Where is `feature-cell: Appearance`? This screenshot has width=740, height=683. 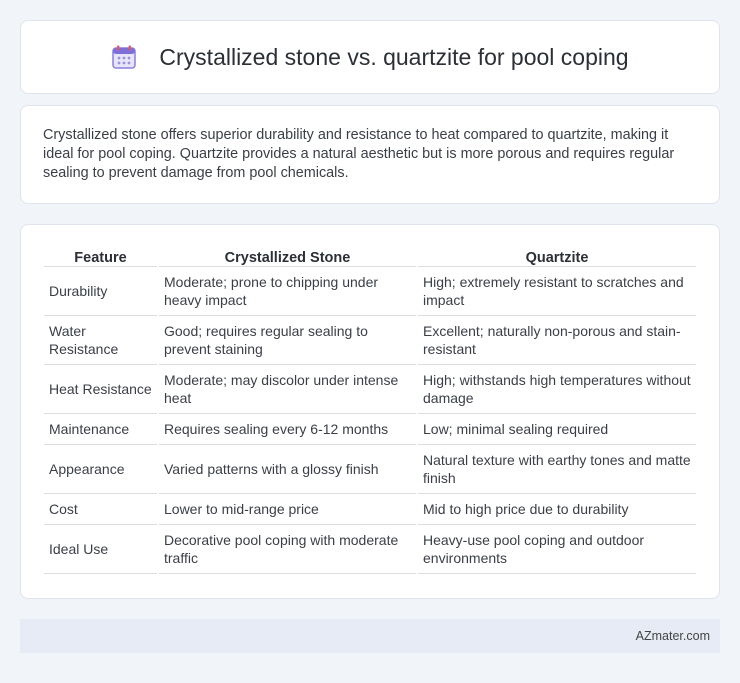
feature-cell: Appearance is located at coordinates (100, 469).